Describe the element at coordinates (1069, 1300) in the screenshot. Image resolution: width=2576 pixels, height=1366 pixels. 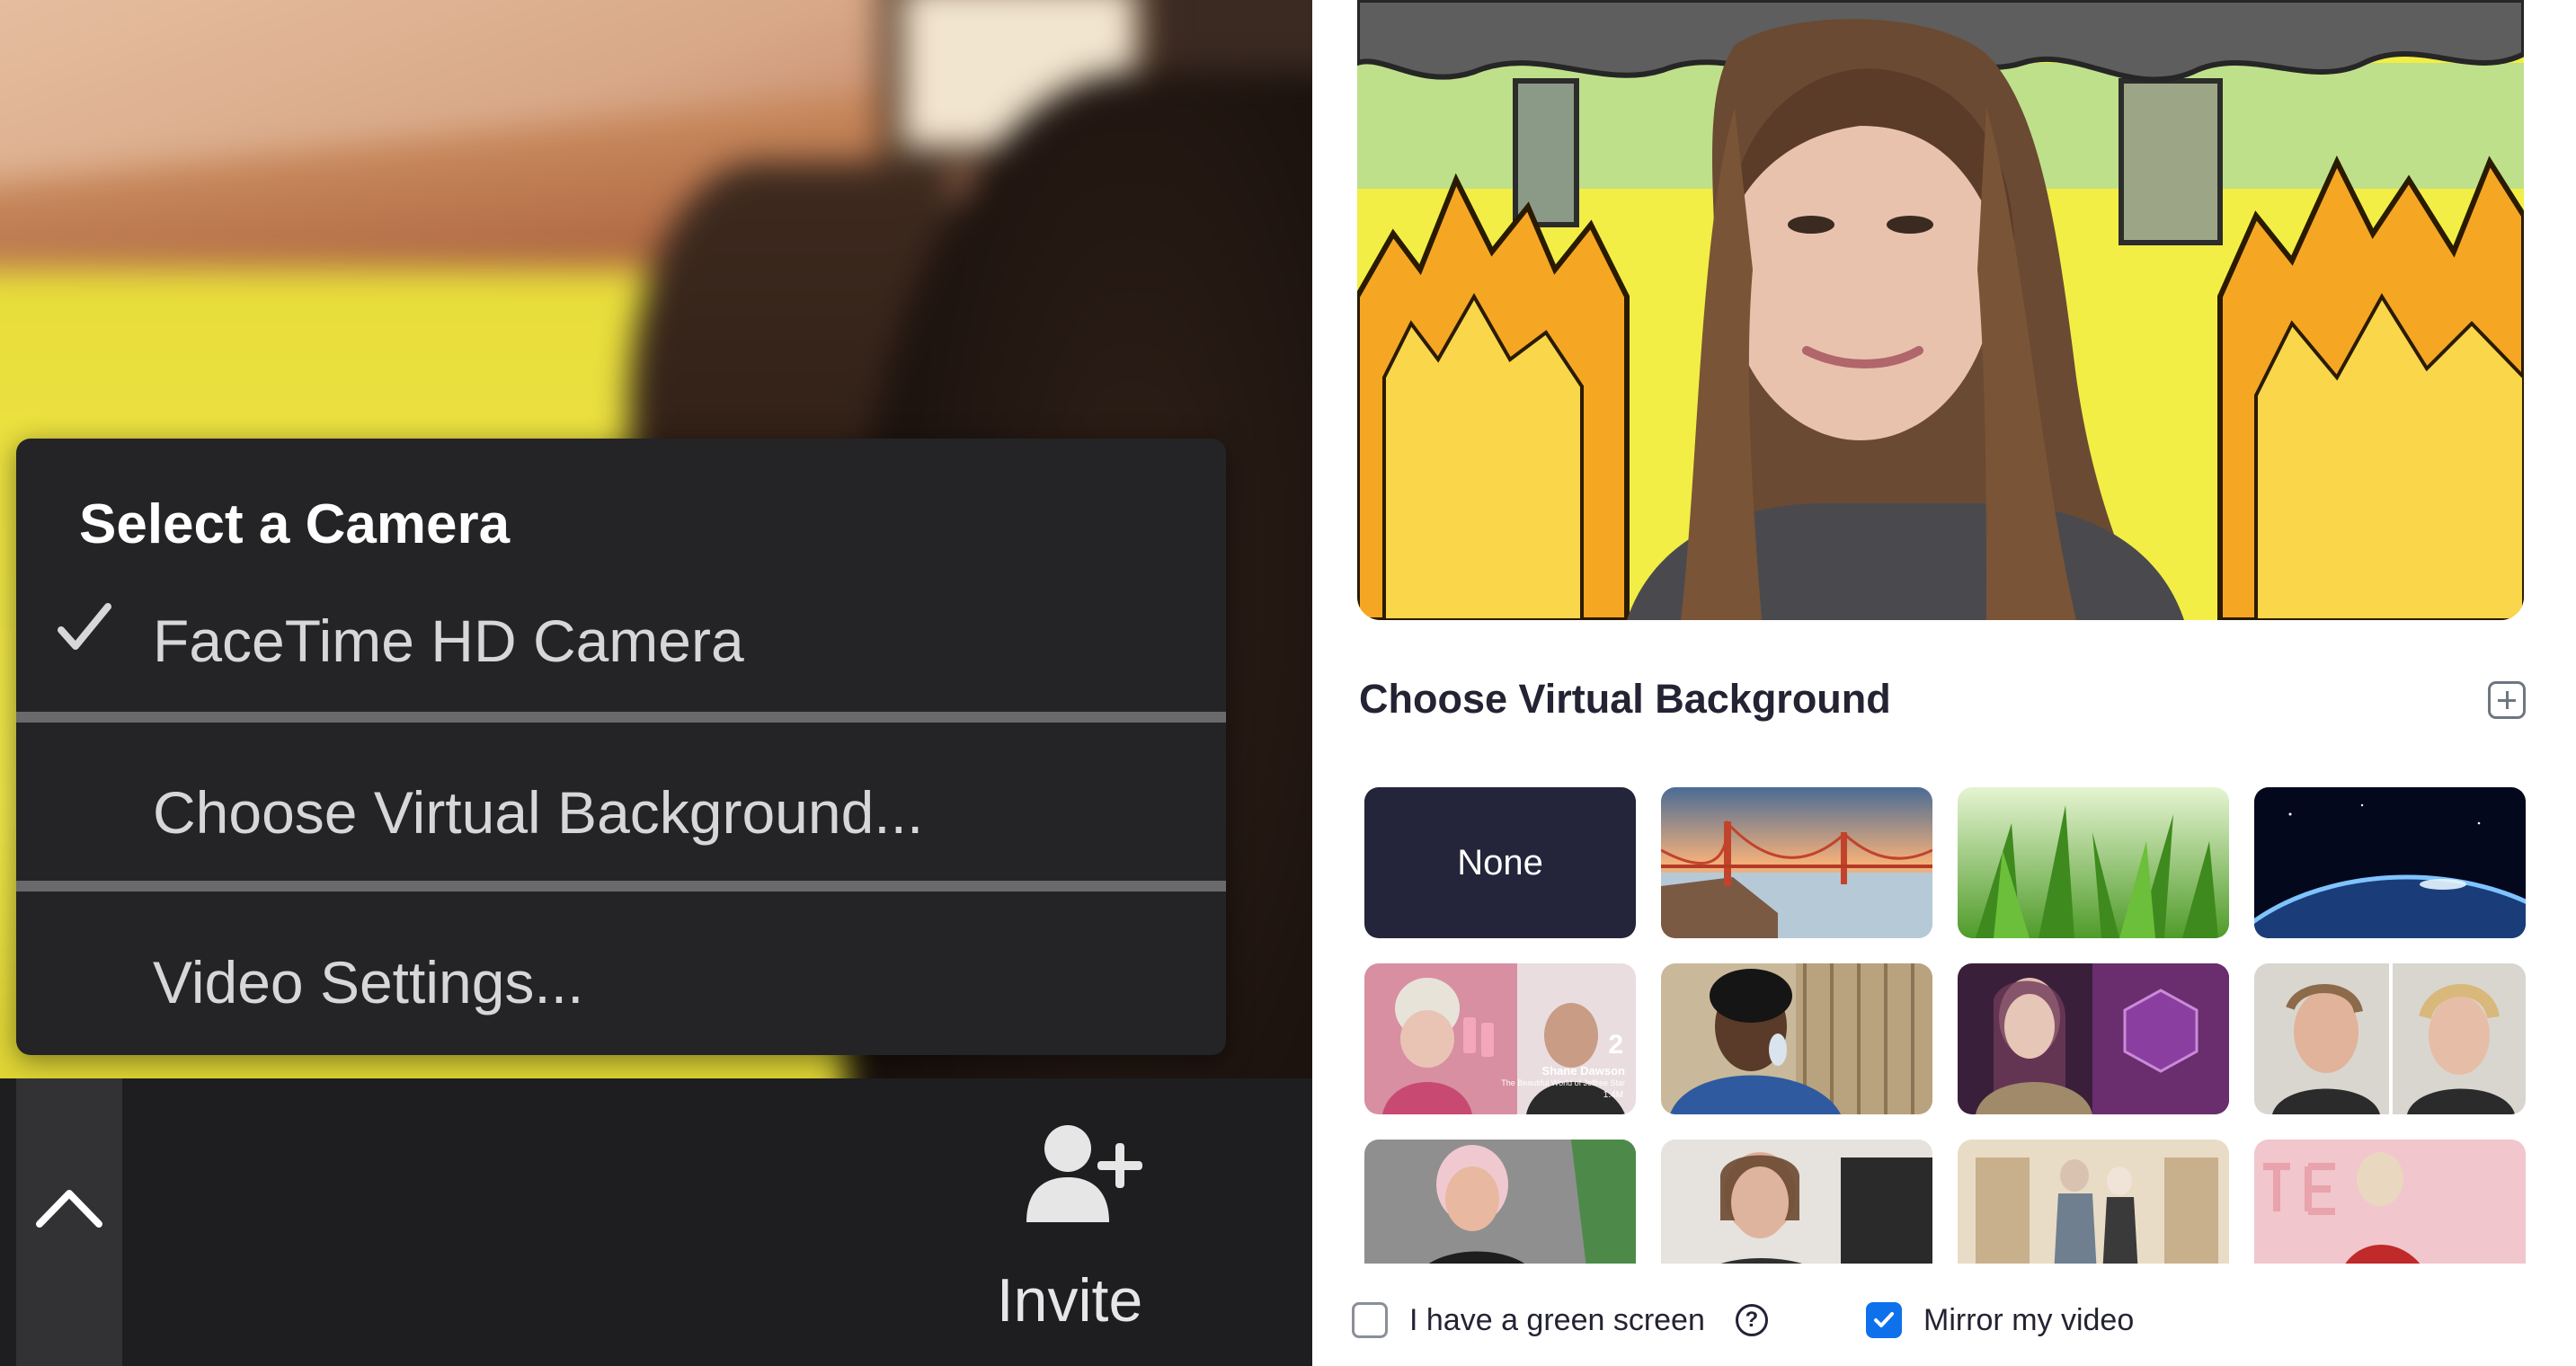
I see `invite-button-label: Invite` at that location.